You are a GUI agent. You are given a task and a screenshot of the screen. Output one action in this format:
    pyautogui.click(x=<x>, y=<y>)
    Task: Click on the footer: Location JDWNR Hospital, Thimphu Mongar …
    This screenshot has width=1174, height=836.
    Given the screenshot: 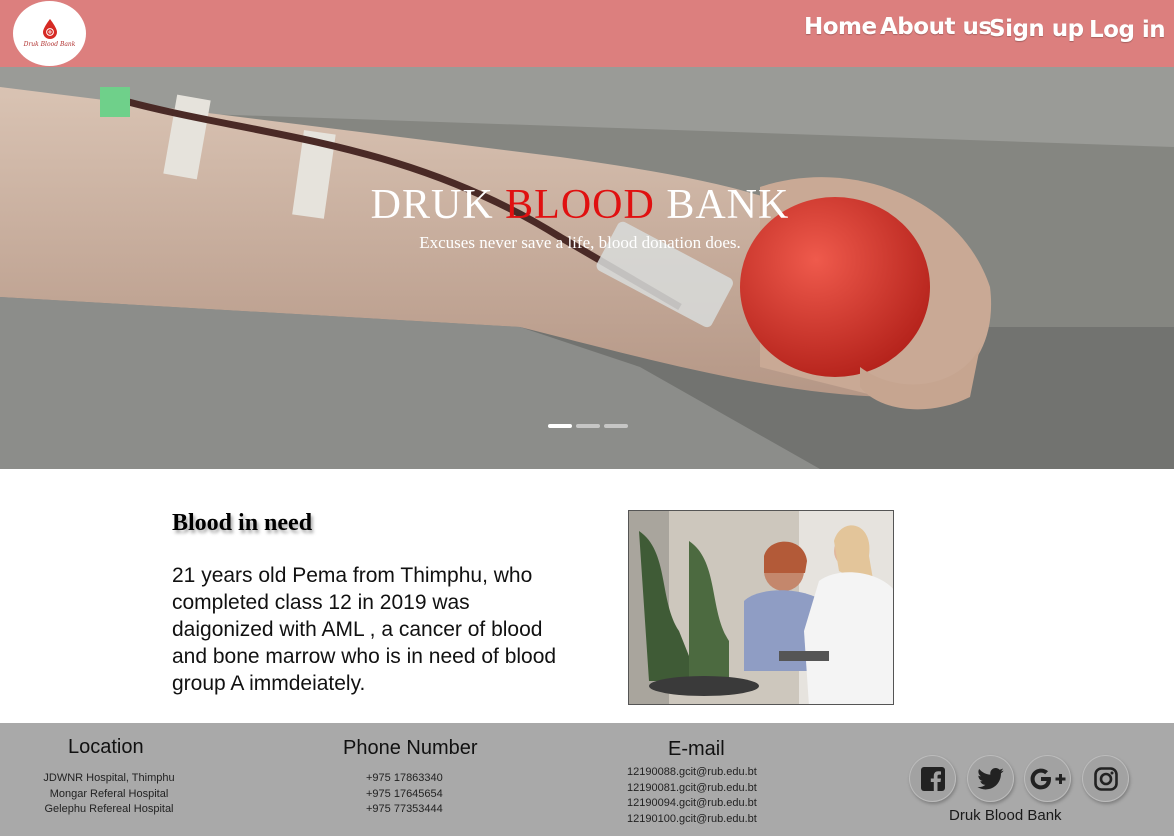 What is the action you would take?
    pyautogui.click(x=587, y=779)
    